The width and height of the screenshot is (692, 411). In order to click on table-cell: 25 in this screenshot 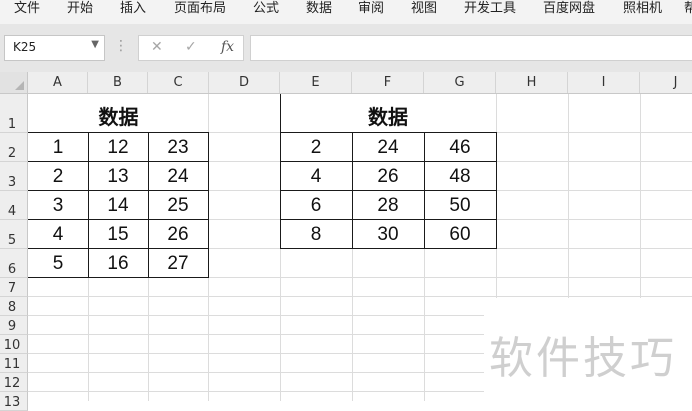, I will do `click(178, 206)`.